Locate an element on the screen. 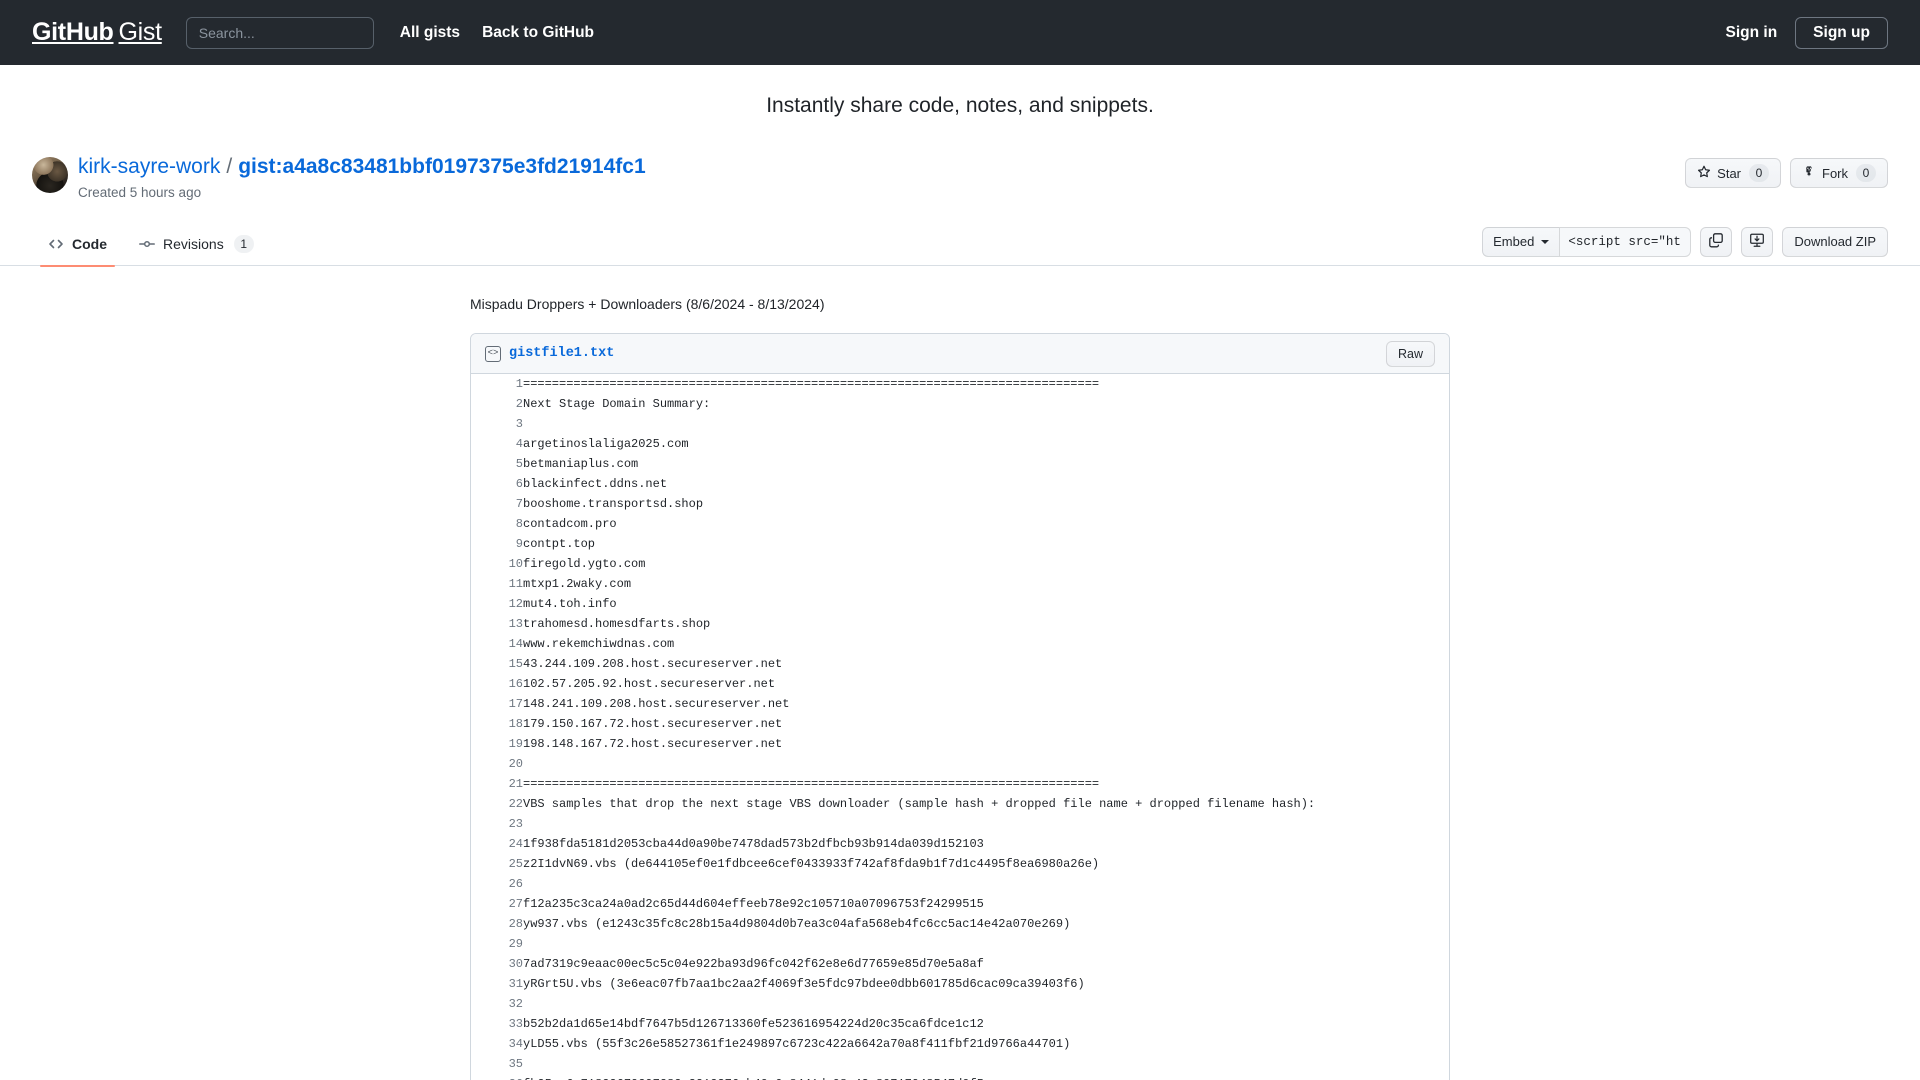 This screenshot has width=1920, height=1080. desktop-download-icon is located at coordinates (1757, 241).